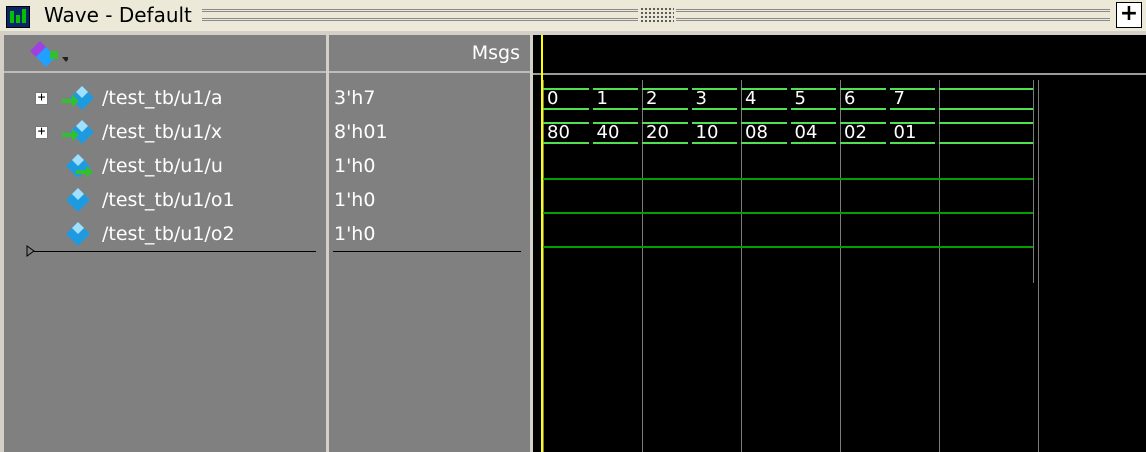  I want to click on values-insertion-line, so click(427, 251).